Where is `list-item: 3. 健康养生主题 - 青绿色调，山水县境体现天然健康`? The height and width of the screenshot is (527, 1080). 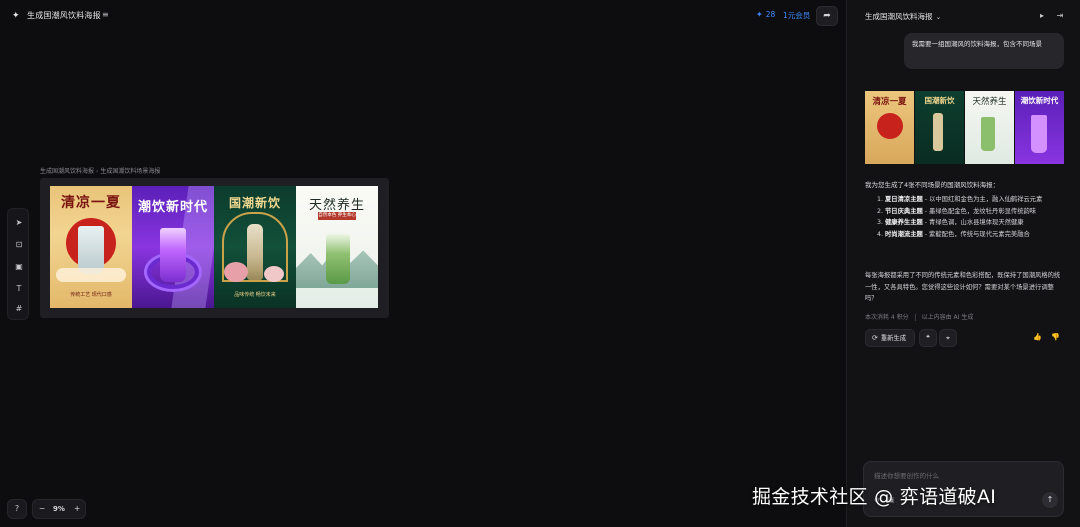
list-item: 3. 健康养生主题 - 青绿色调，山水县境体现天然健康 is located at coordinates (972, 223).